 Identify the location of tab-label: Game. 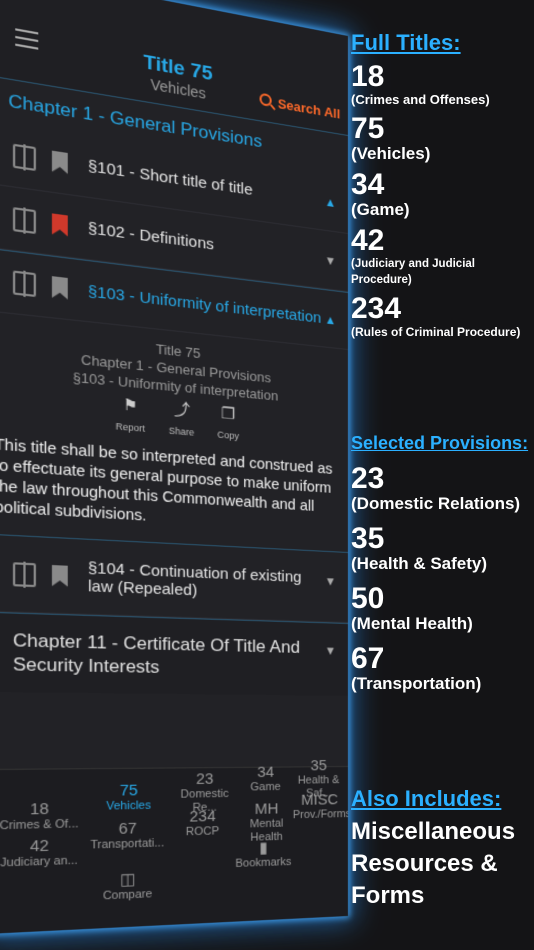
(265, 787).